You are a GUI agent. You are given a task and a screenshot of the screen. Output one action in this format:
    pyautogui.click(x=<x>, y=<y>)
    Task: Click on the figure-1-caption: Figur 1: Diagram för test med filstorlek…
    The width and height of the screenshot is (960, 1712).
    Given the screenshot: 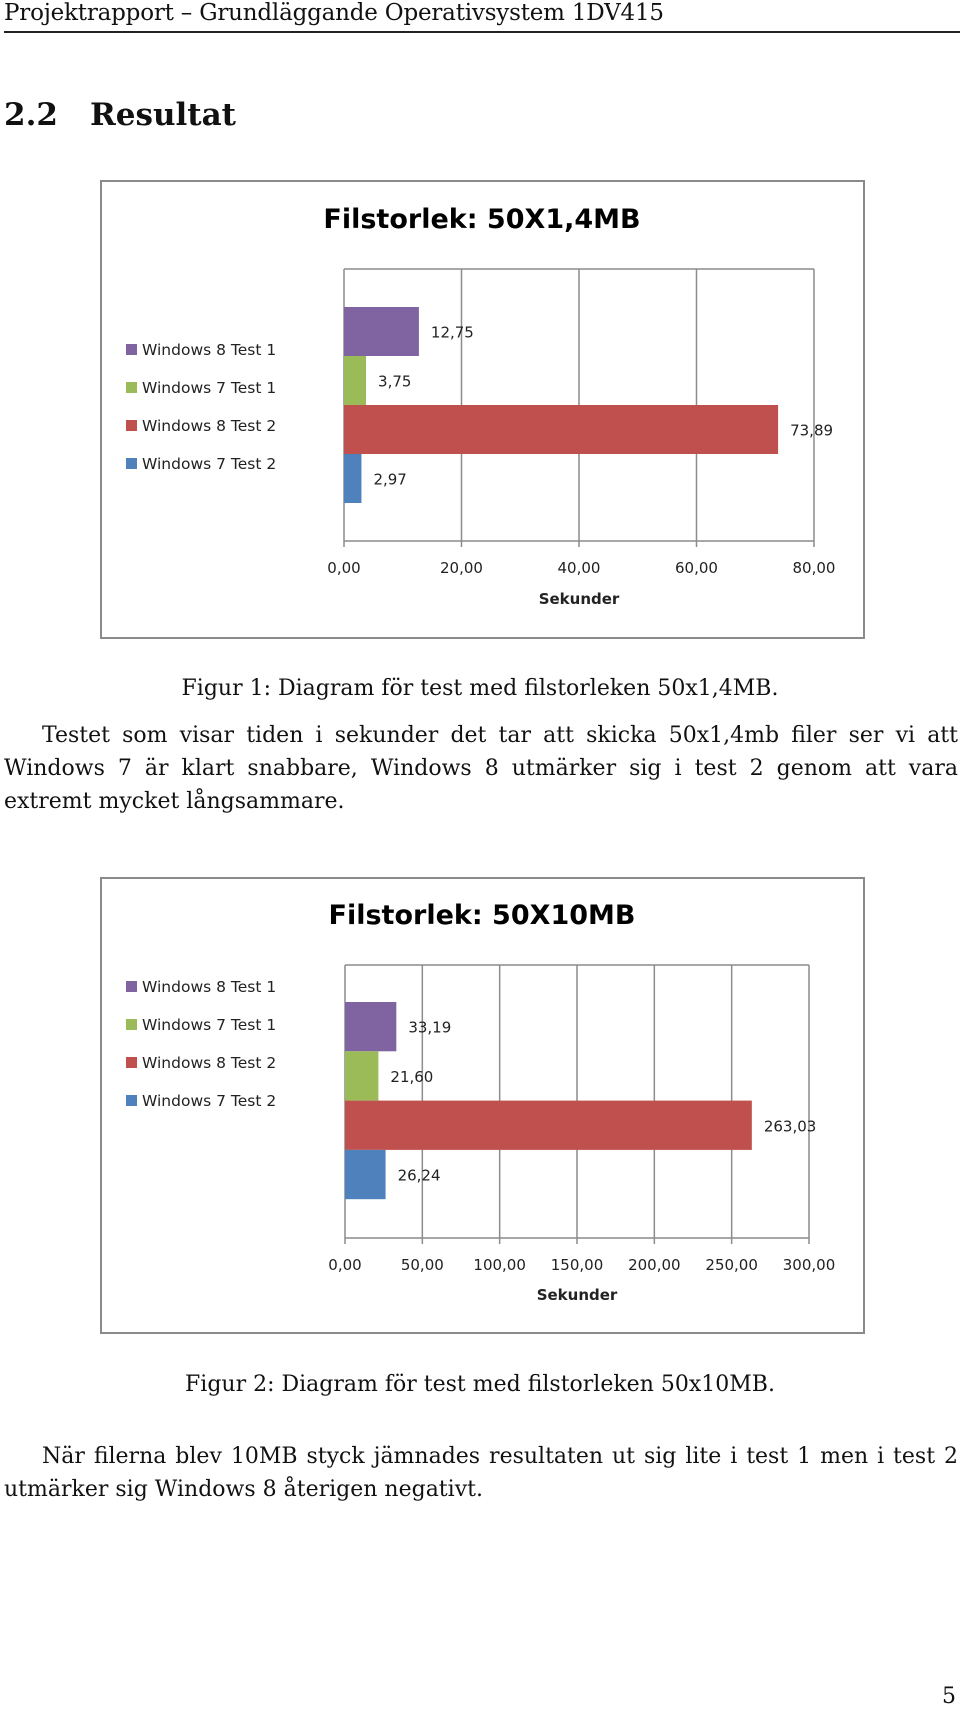 What is the action you would take?
    pyautogui.click(x=480, y=688)
    